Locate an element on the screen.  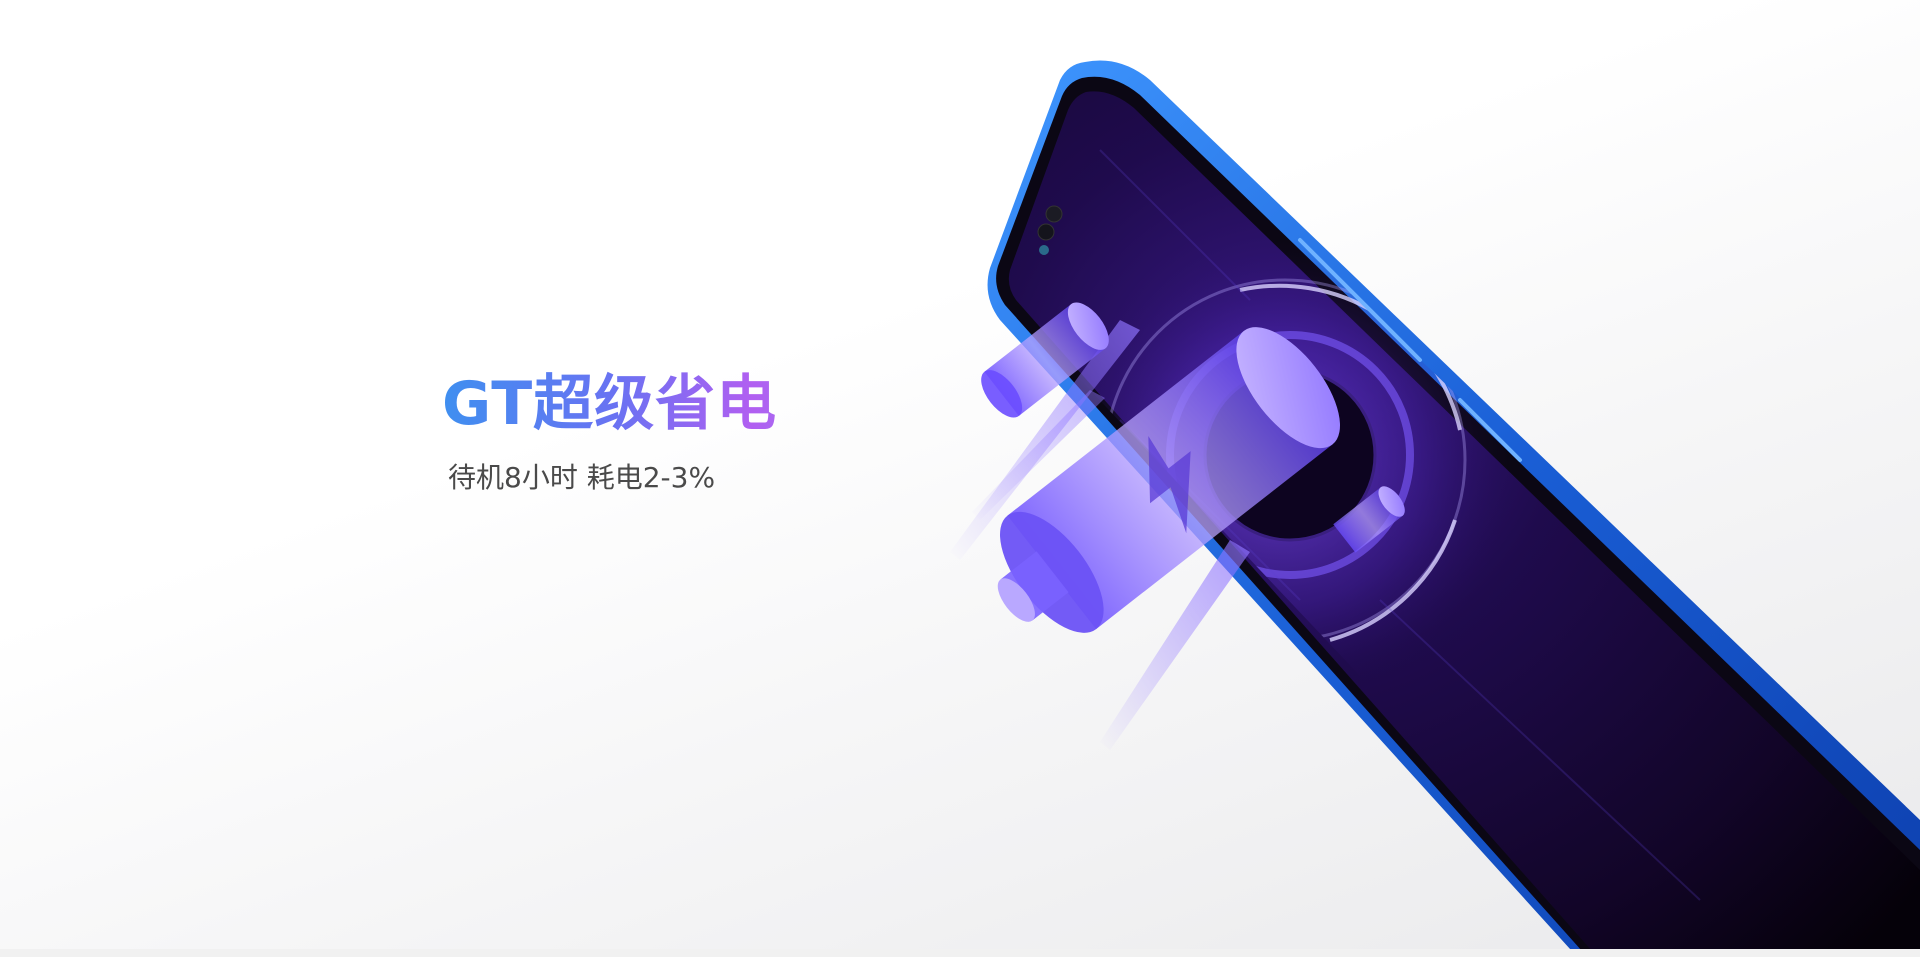
feature-copy: GT超级省电 待机8小时 耗电2-3% is located at coordinates (692, 431).